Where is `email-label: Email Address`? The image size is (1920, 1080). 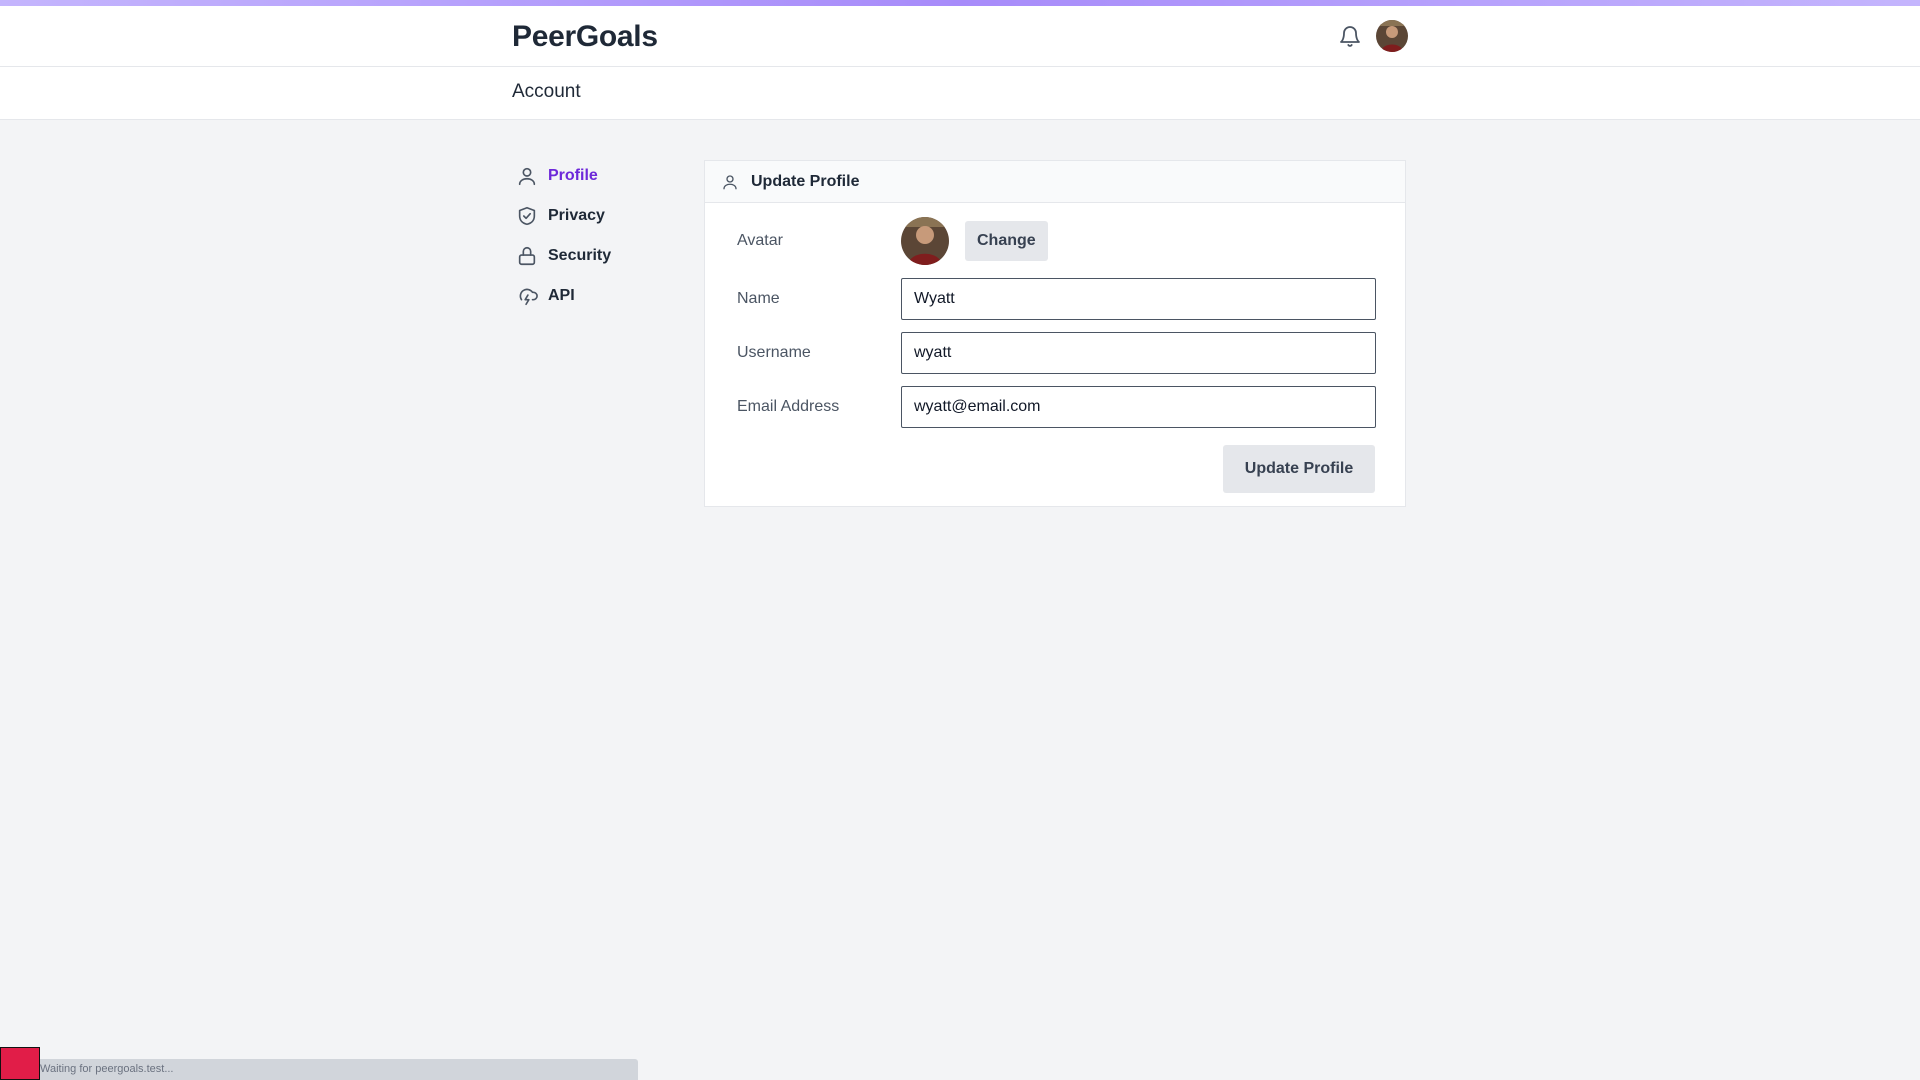
email-label: Email Address is located at coordinates (788, 406).